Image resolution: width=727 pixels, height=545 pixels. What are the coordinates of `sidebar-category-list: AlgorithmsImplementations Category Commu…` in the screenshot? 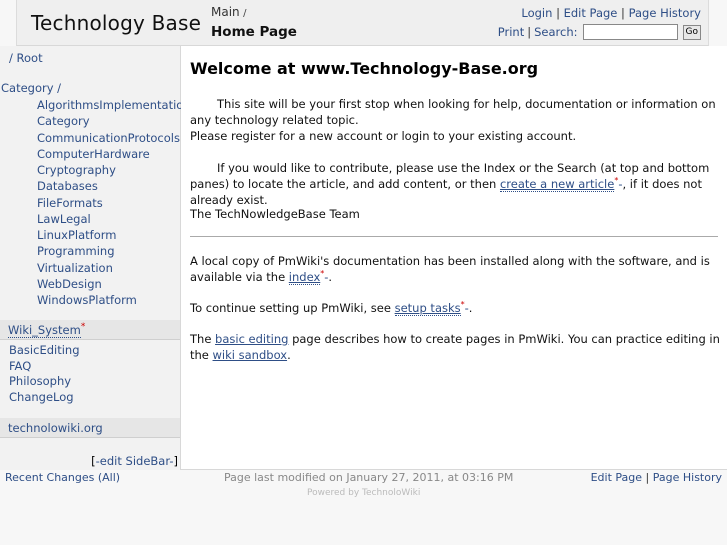 It's located at (117, 202).